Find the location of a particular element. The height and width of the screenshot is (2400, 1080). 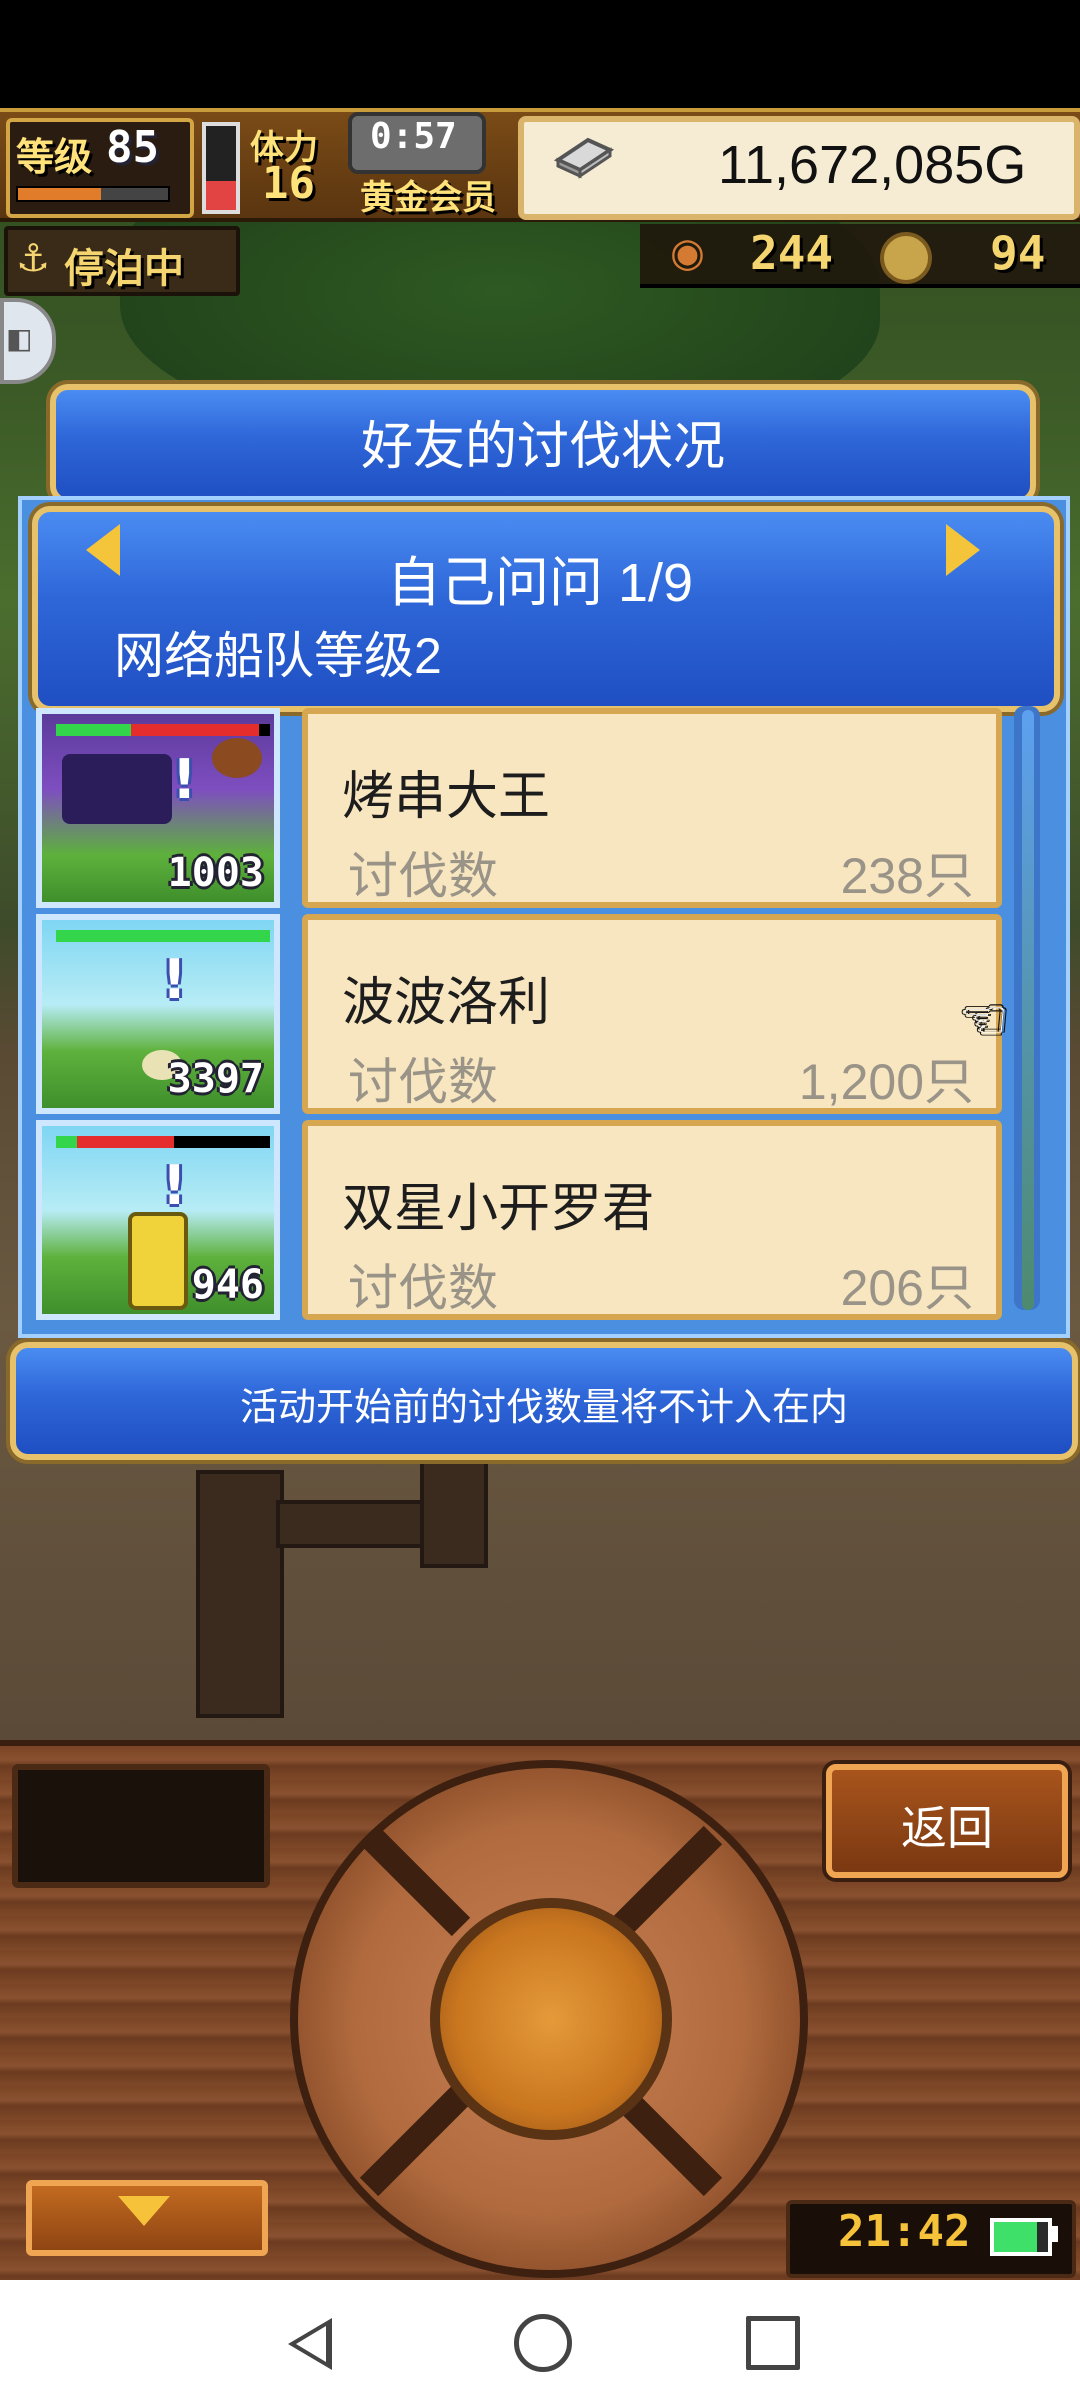

membership-badge: 黄金会员 is located at coordinates (428, 194).